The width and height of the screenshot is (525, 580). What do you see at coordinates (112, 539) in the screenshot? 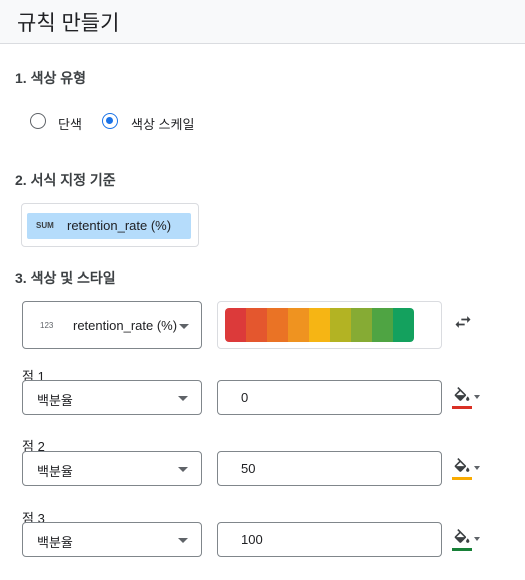
I see `point-3-type-select: 백분율` at bounding box center [112, 539].